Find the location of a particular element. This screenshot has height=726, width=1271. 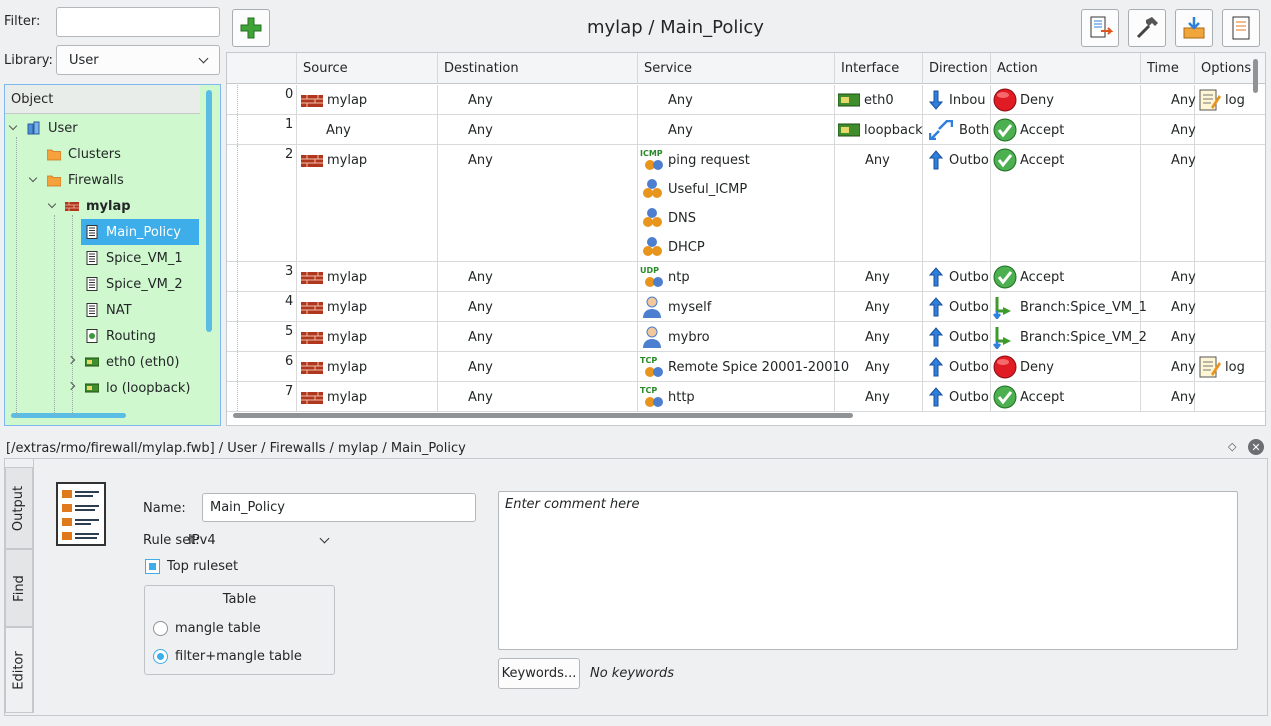

tab-output: Output is located at coordinates (19, 508).